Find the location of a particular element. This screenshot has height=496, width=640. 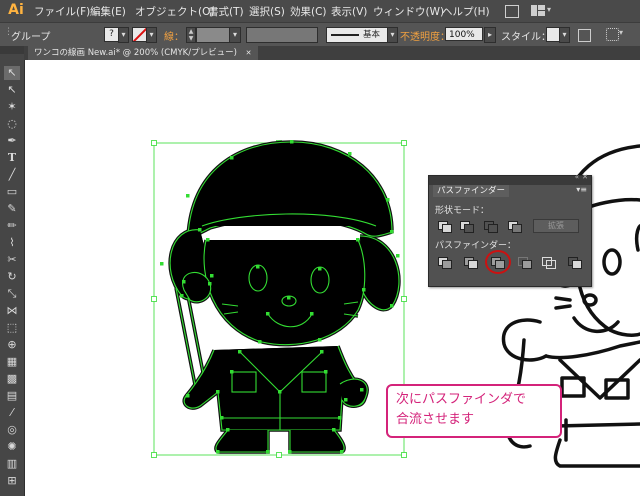

menu-object: オブジェクト(O) is located at coordinates (174, 11).